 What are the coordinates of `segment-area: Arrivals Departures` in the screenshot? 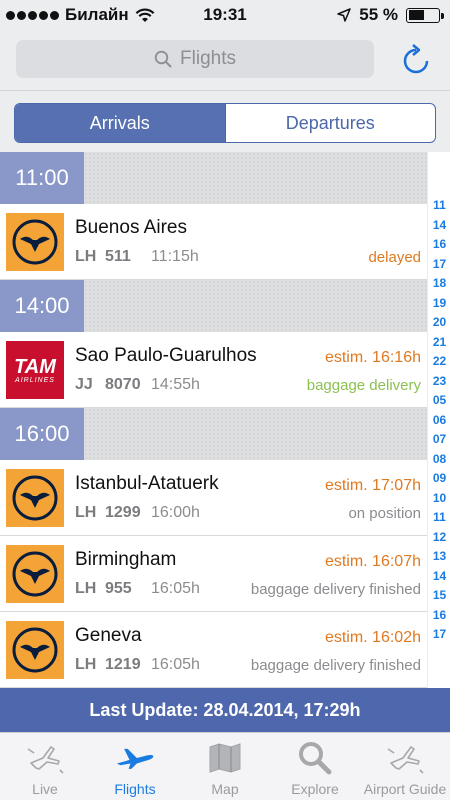 It's located at (225, 121).